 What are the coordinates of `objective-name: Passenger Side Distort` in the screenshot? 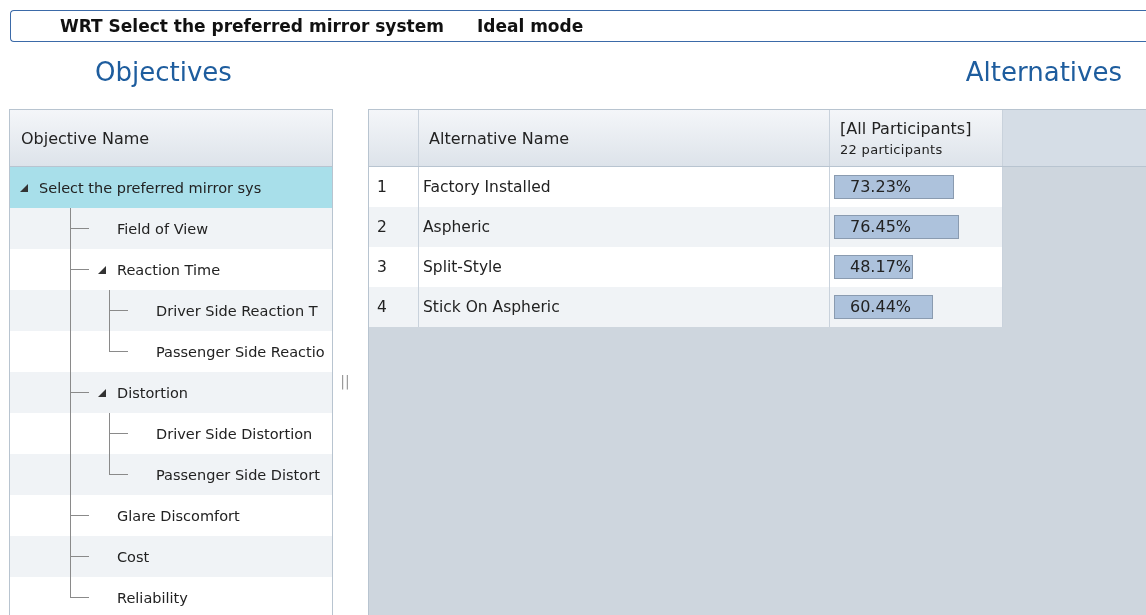 It's located at (238, 474).